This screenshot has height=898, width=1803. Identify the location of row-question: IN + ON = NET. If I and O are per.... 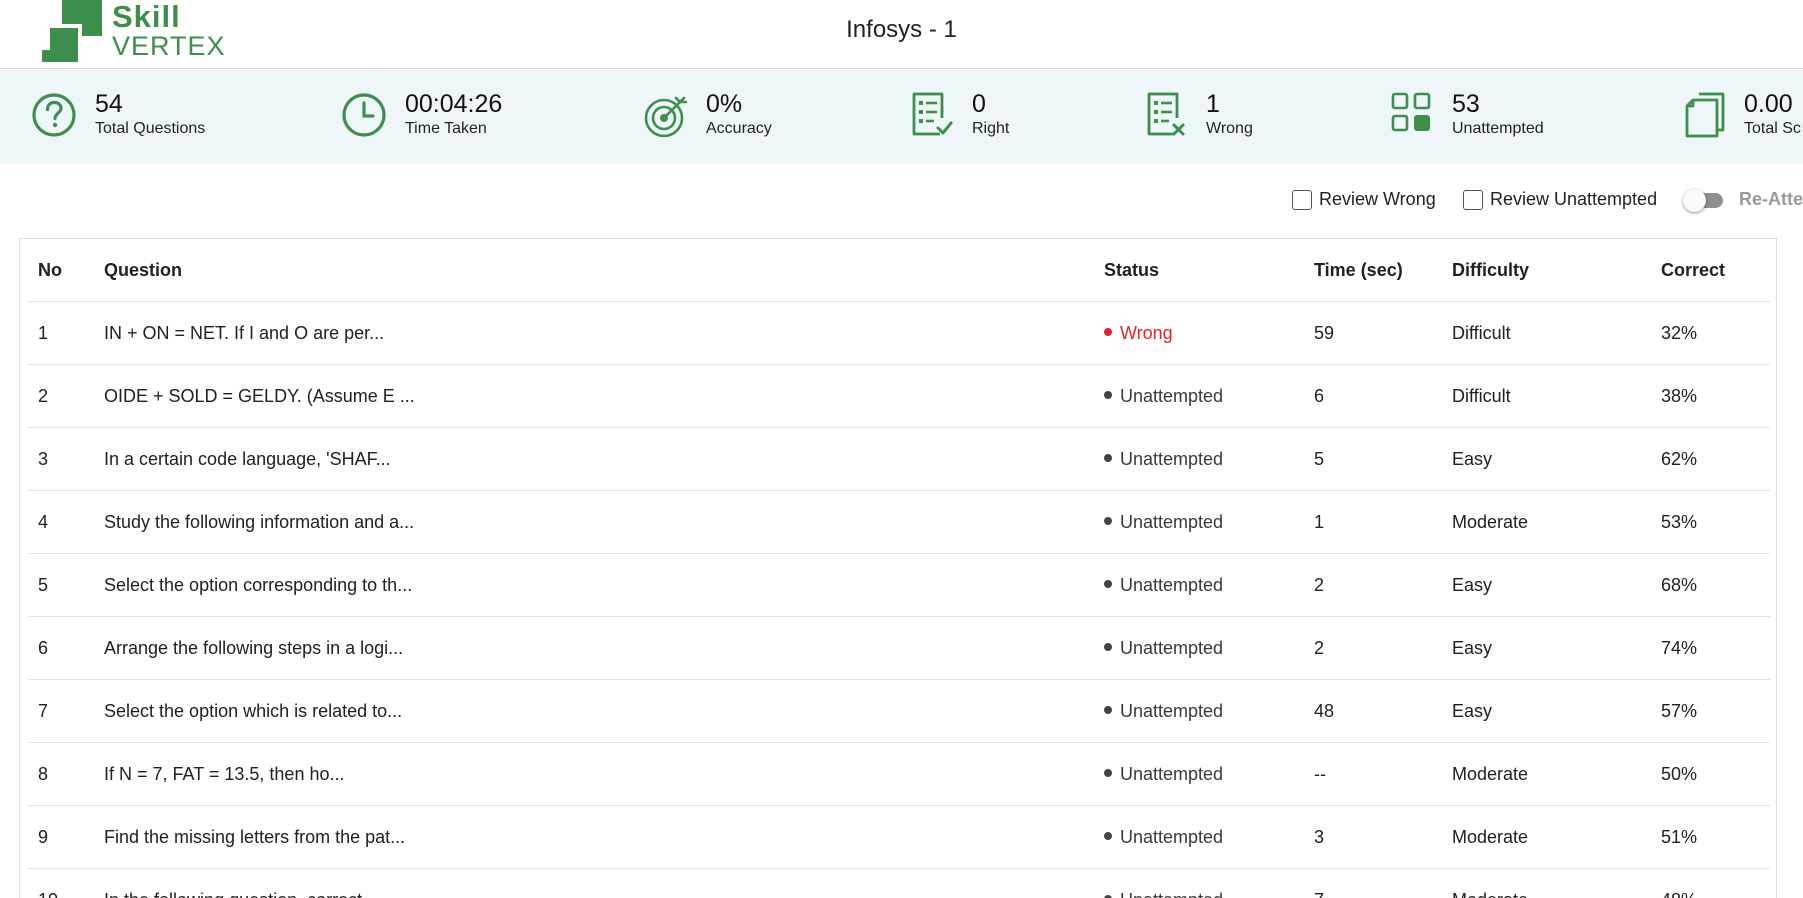
(564, 333).